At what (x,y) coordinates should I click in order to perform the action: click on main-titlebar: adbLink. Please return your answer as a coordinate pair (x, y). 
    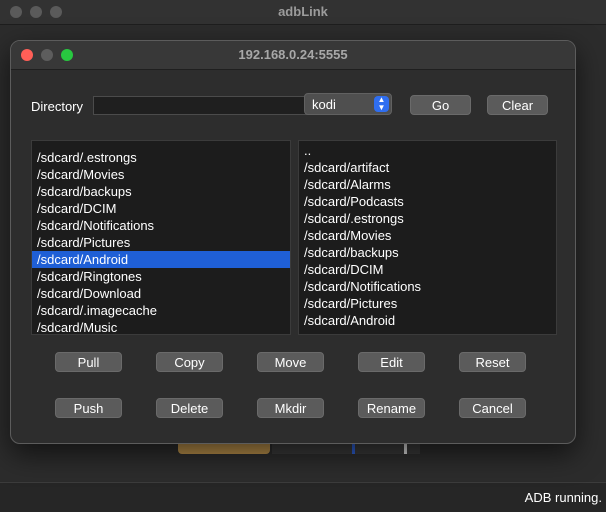
    Looking at the image, I should click on (303, 12).